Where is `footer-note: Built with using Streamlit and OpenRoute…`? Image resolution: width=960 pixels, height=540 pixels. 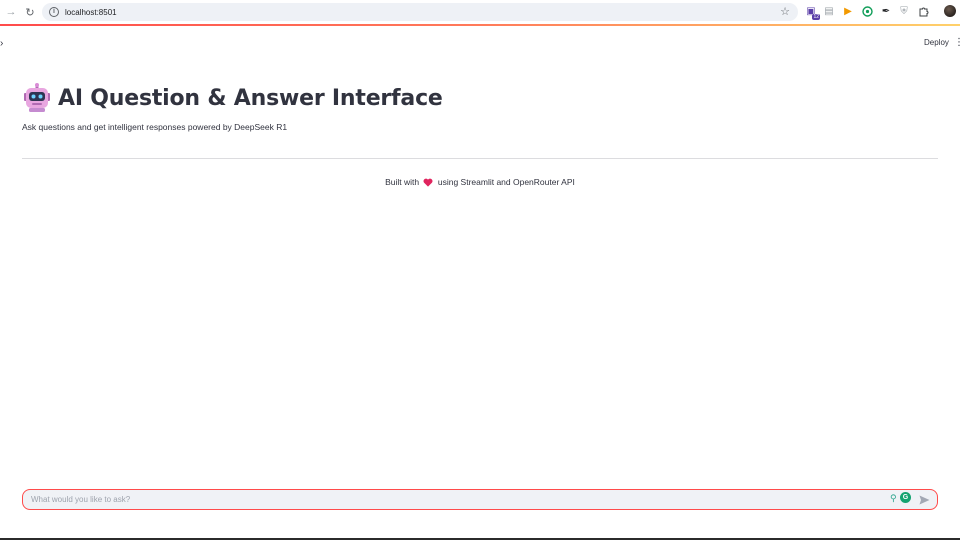
footer-note: Built with using Streamlit and OpenRoute… is located at coordinates (480, 182).